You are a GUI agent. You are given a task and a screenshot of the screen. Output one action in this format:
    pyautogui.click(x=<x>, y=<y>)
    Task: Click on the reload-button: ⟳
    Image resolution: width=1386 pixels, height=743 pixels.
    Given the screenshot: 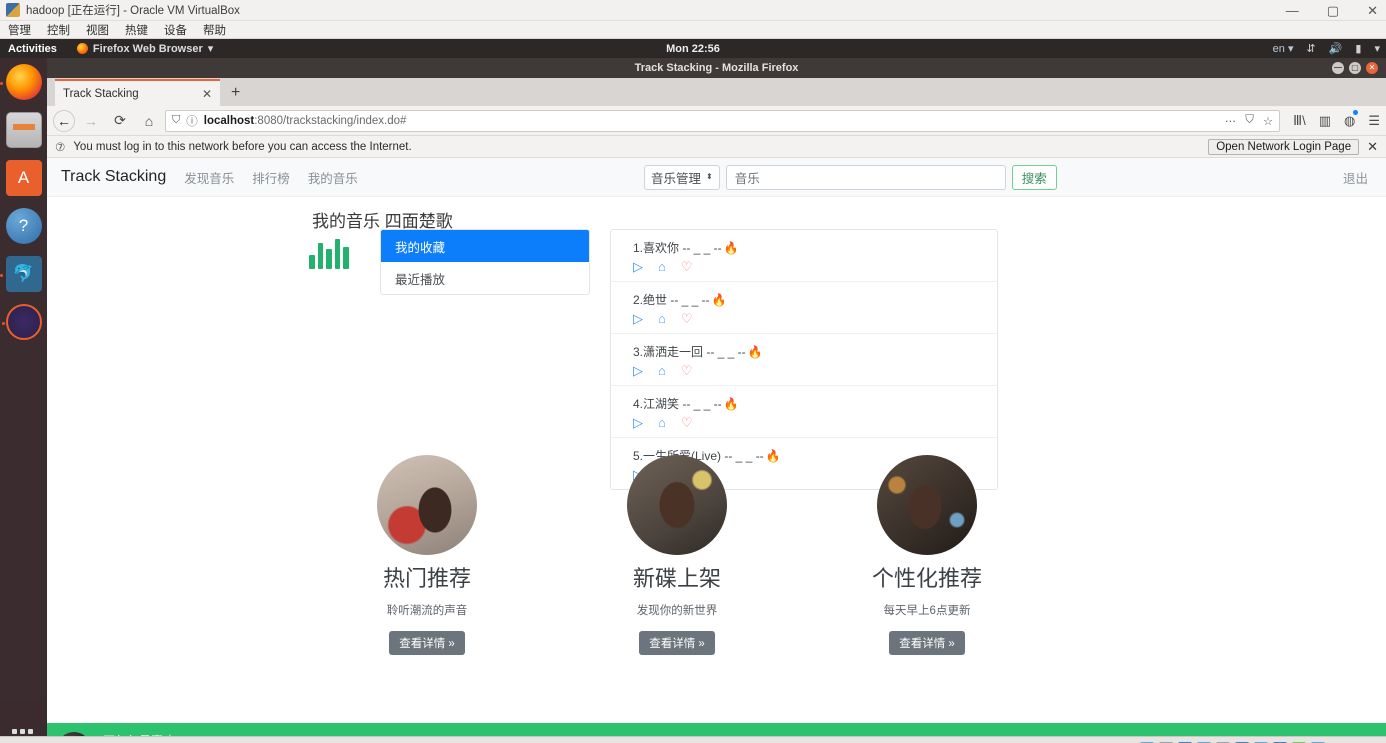 What is the action you would take?
    pyautogui.click(x=120, y=121)
    